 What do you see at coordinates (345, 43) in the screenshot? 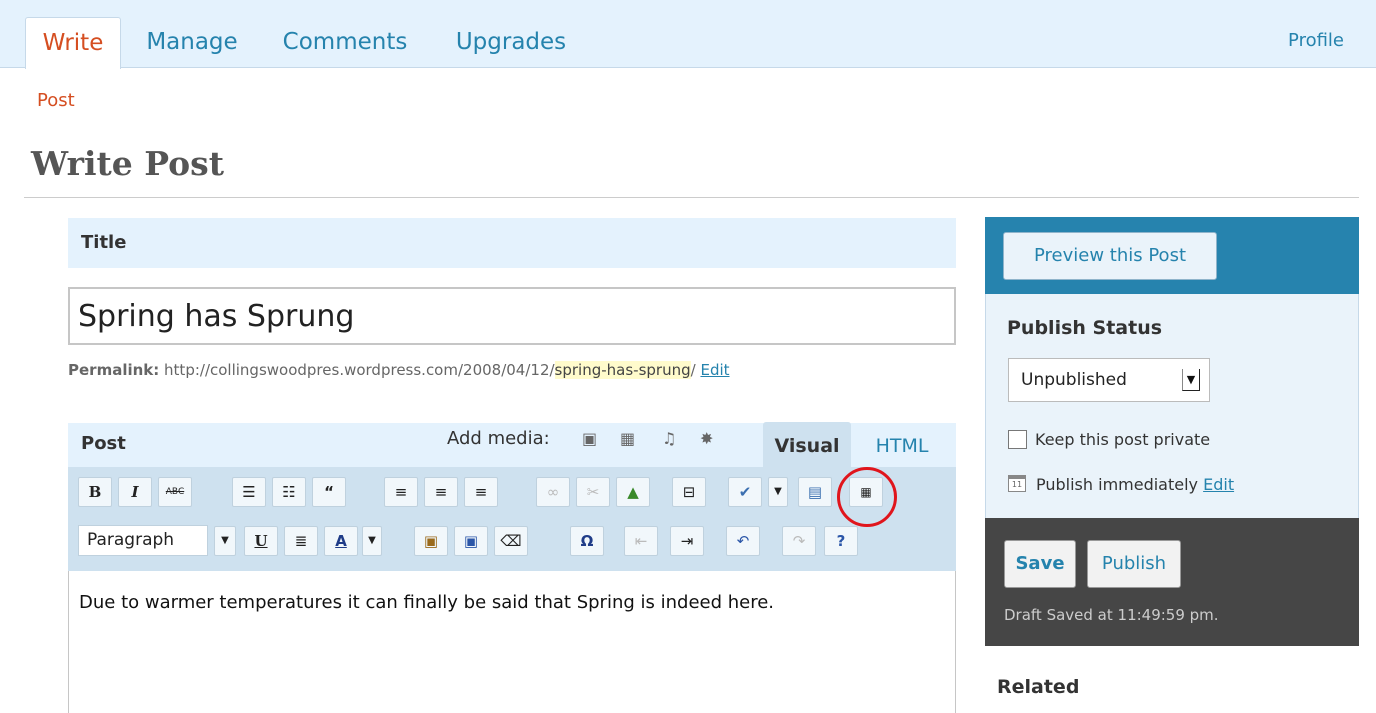
I see `tab-comments: Comments` at bounding box center [345, 43].